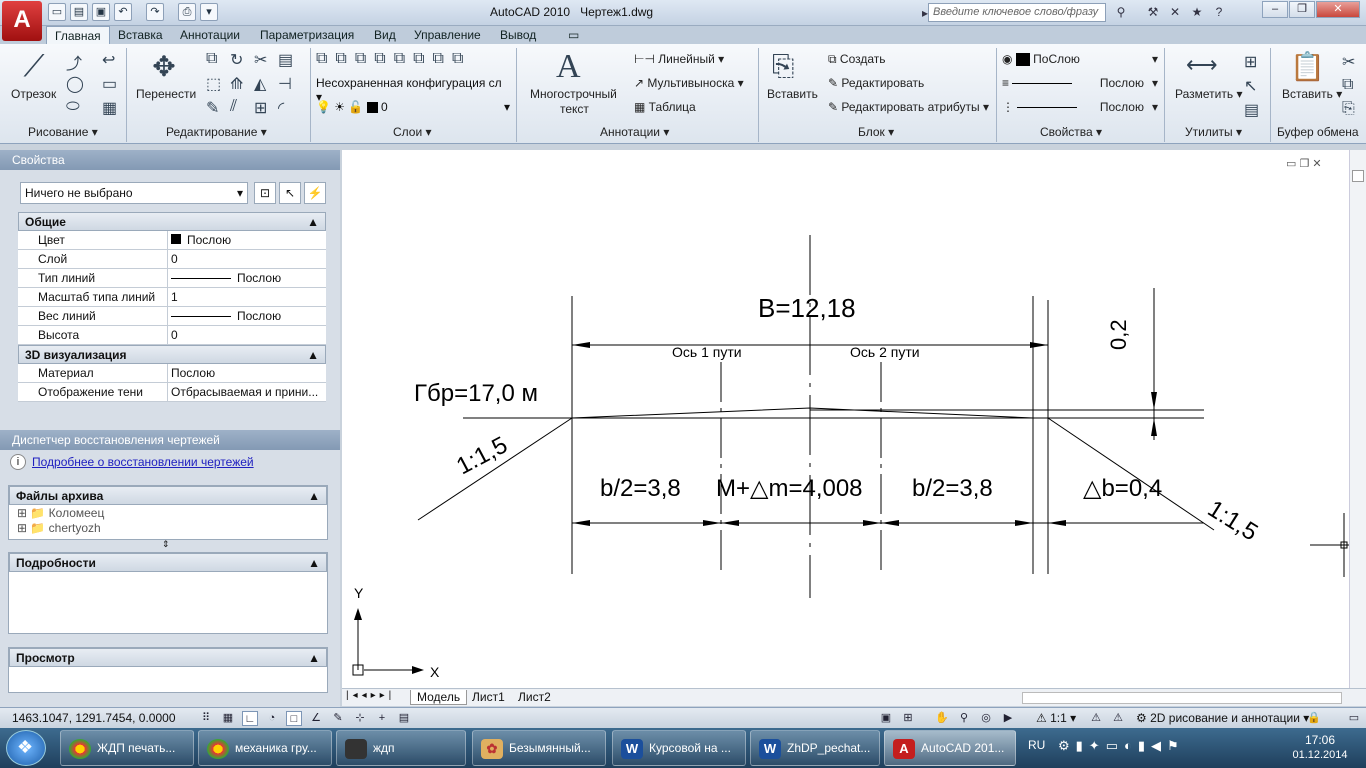 This screenshot has height=768, width=1366. Describe the element at coordinates (1307, 66) in the screenshot. I see `paste-icon: 📋` at that location.